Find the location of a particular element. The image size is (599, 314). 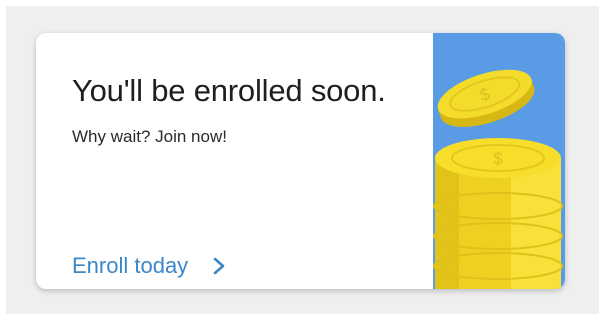

chevron-right-icon is located at coordinates (220, 266).